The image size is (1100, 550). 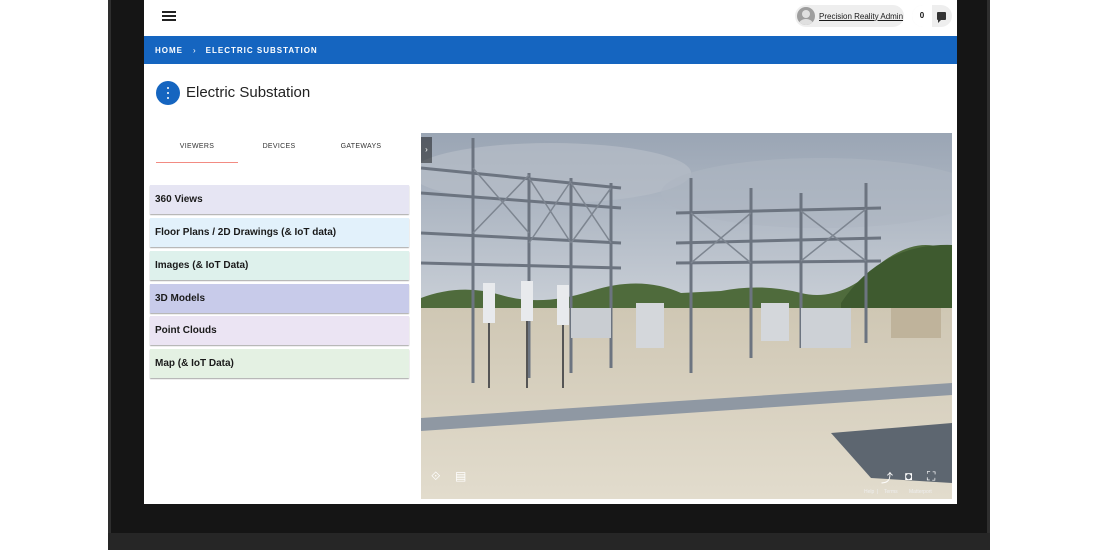 I want to click on hamburger-menu-icon, so click(x=169, y=16).